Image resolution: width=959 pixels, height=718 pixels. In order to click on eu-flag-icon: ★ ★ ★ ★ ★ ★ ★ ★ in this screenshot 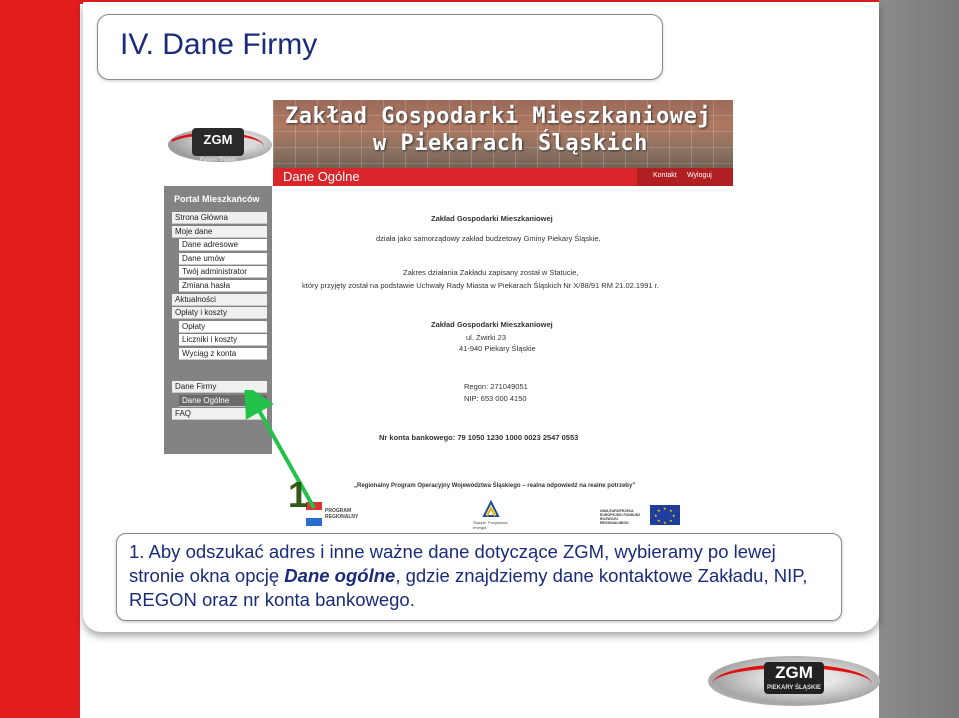, I will do `click(665, 515)`.